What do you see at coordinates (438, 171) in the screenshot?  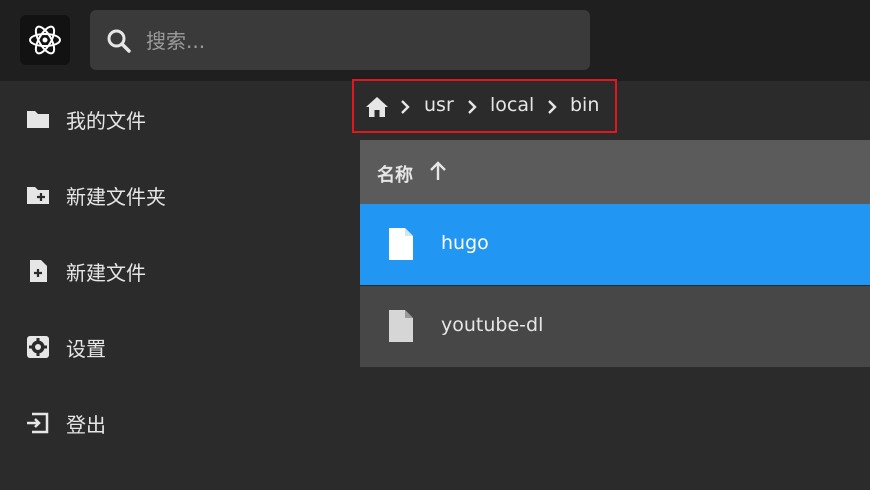 I see `arrow-up-icon` at bounding box center [438, 171].